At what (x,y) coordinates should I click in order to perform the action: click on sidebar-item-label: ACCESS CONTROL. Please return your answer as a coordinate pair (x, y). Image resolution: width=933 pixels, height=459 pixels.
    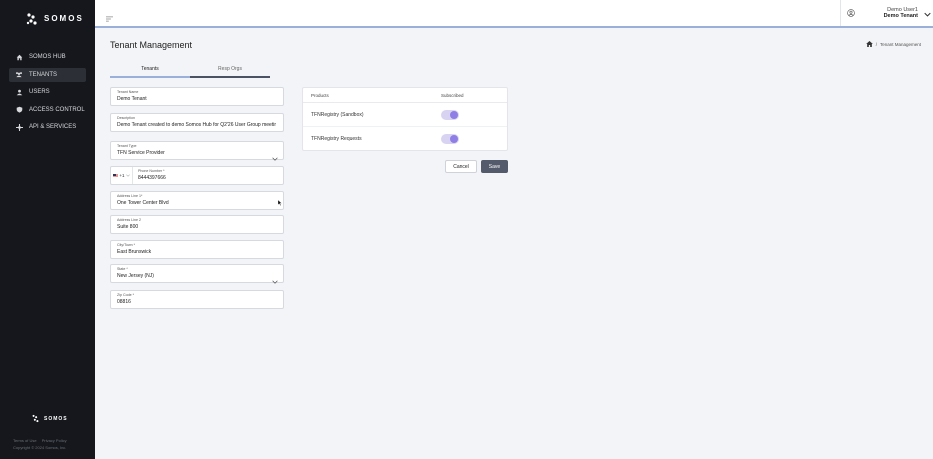
    Looking at the image, I should click on (57, 109).